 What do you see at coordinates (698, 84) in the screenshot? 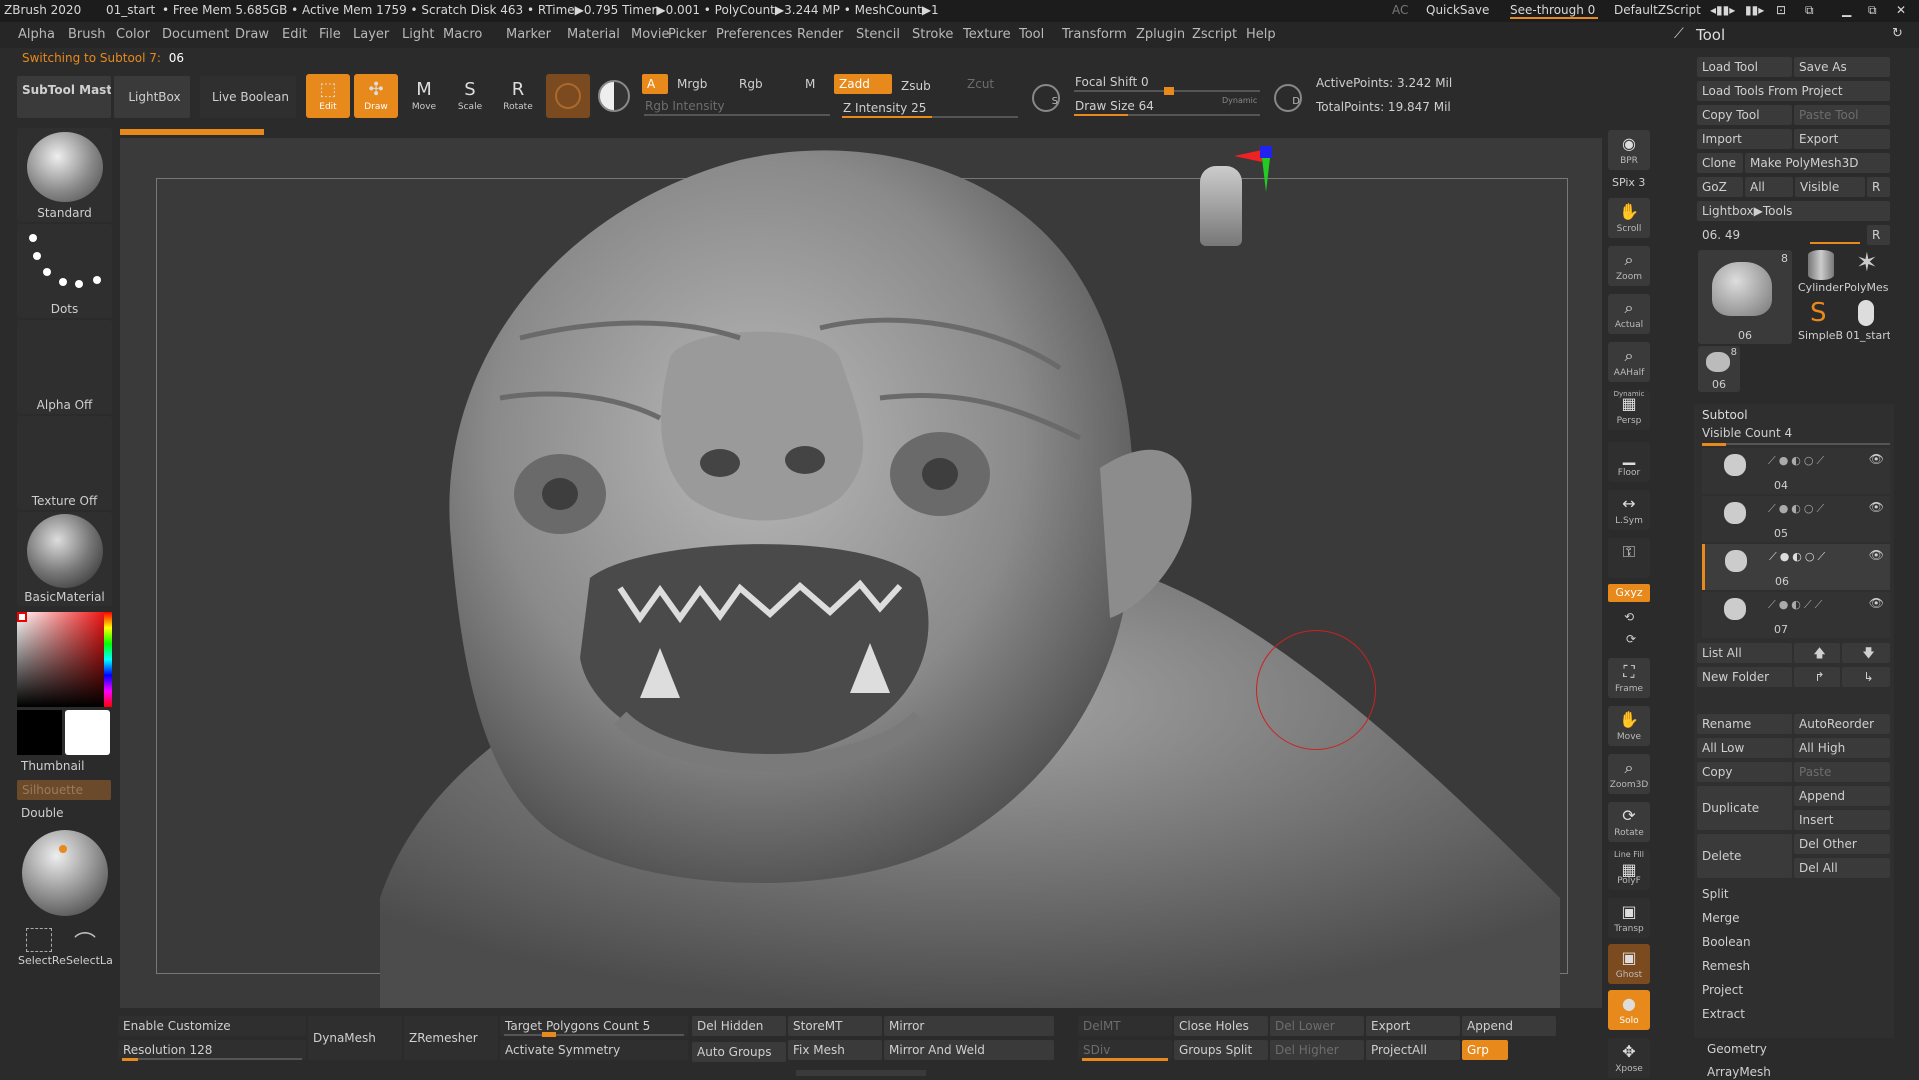
I see `mrgb-button: Mrgb` at bounding box center [698, 84].